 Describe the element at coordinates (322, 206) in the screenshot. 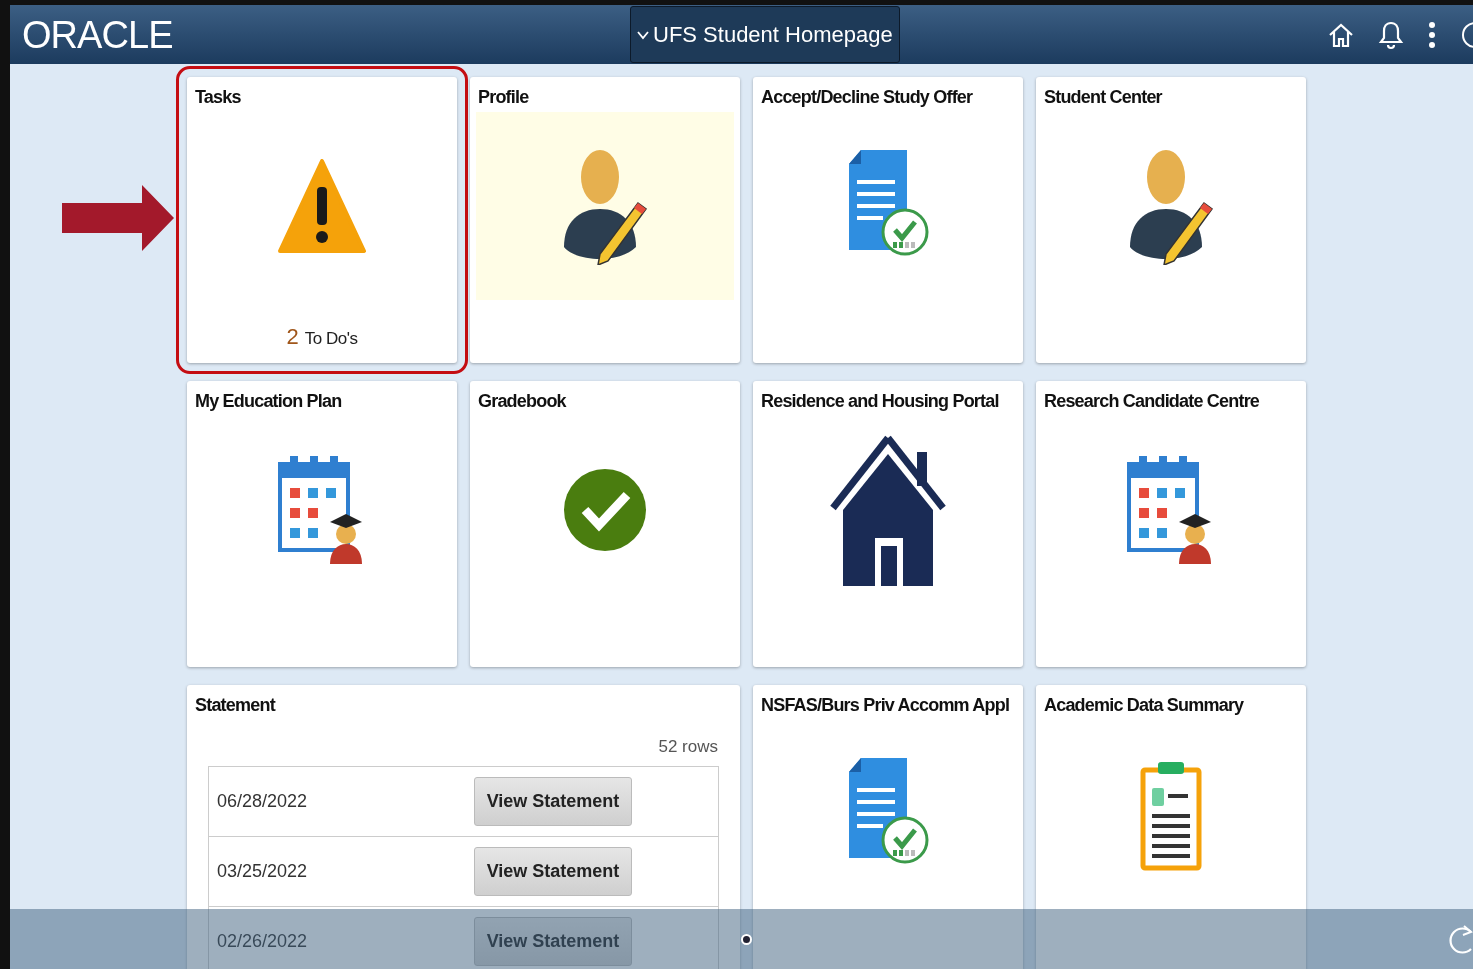

I see `warning-icon` at that location.